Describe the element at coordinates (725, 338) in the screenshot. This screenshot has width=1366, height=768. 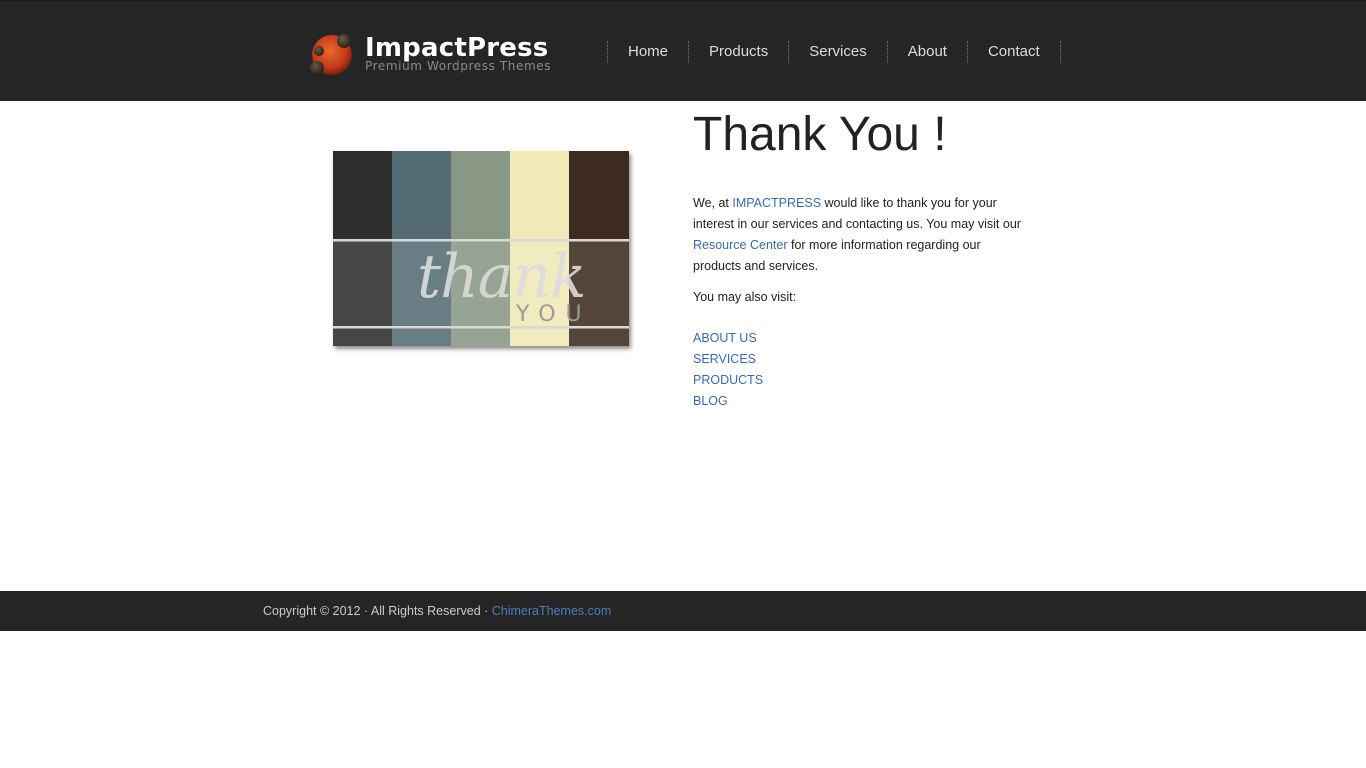
I see `about-us-link: ABOUT US` at that location.